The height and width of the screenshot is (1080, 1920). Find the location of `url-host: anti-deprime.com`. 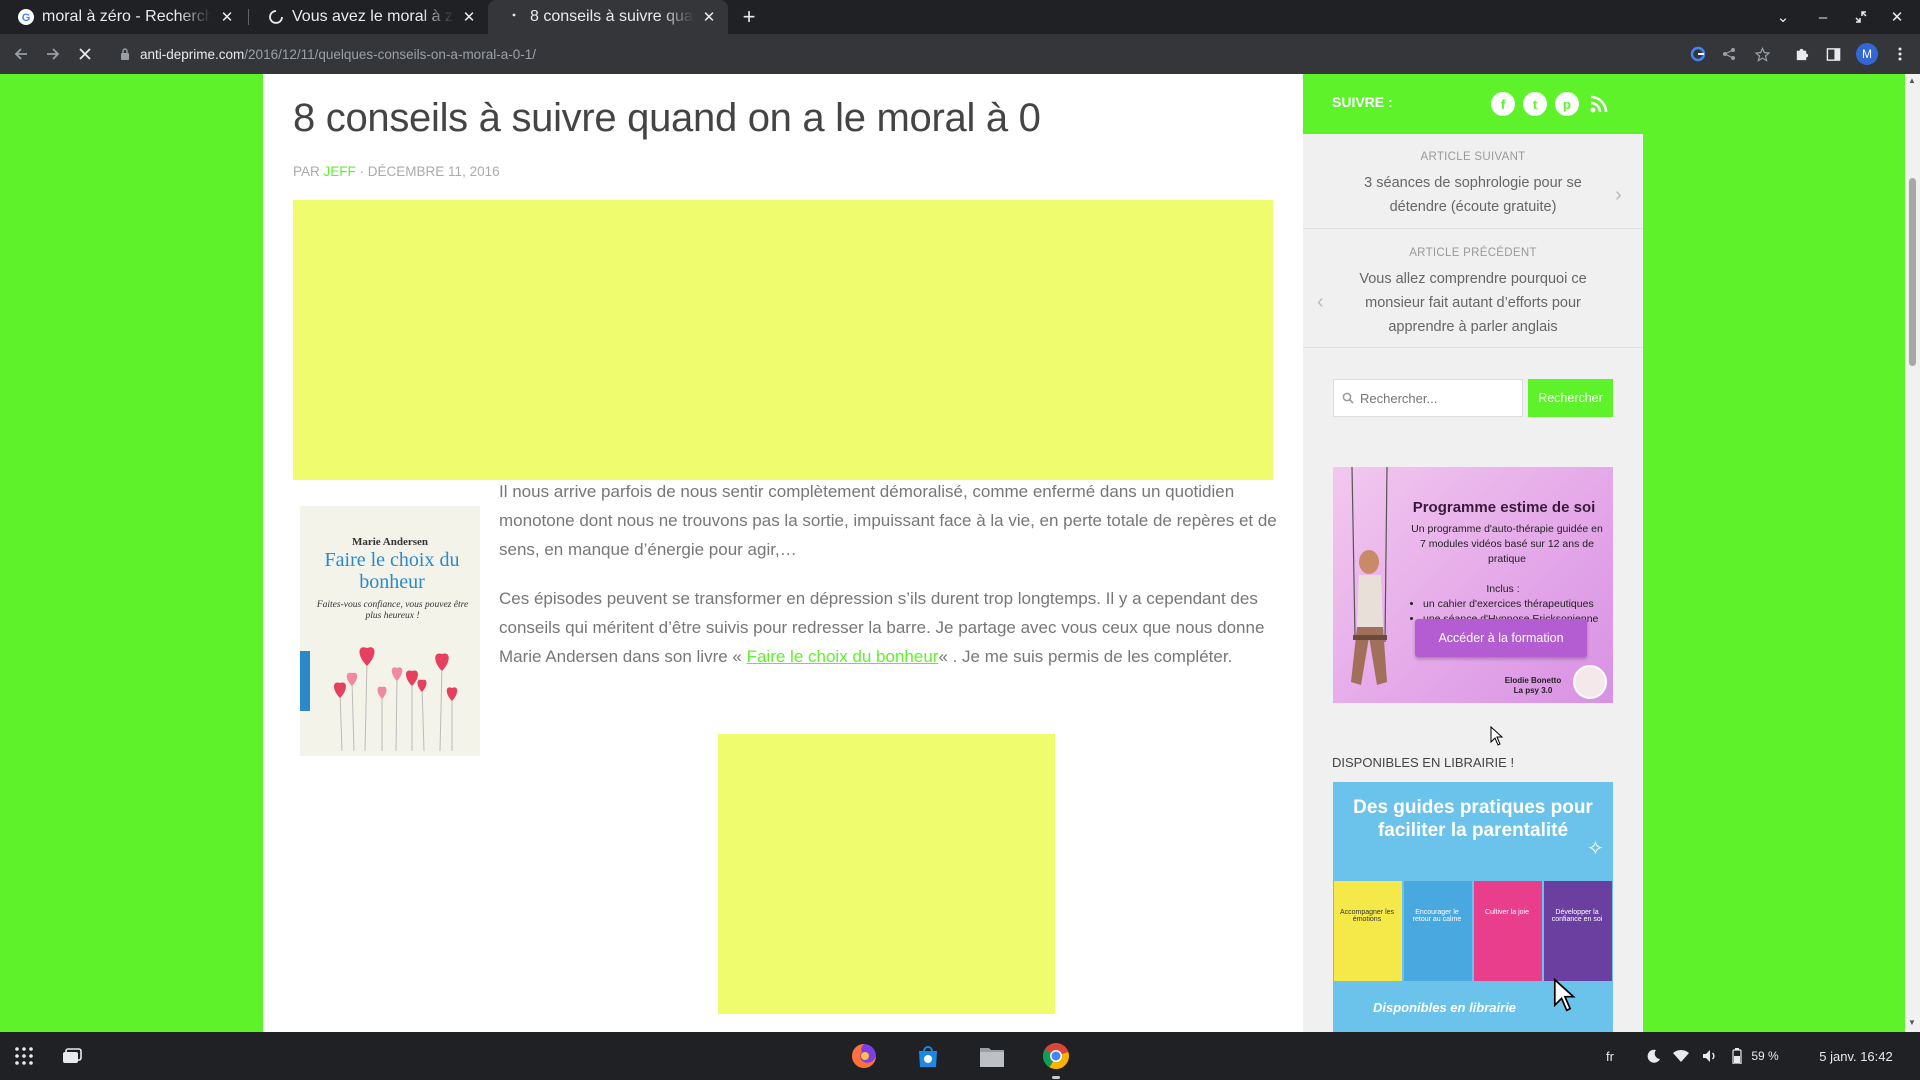

url-host: anti-deprime.com is located at coordinates (192, 54).